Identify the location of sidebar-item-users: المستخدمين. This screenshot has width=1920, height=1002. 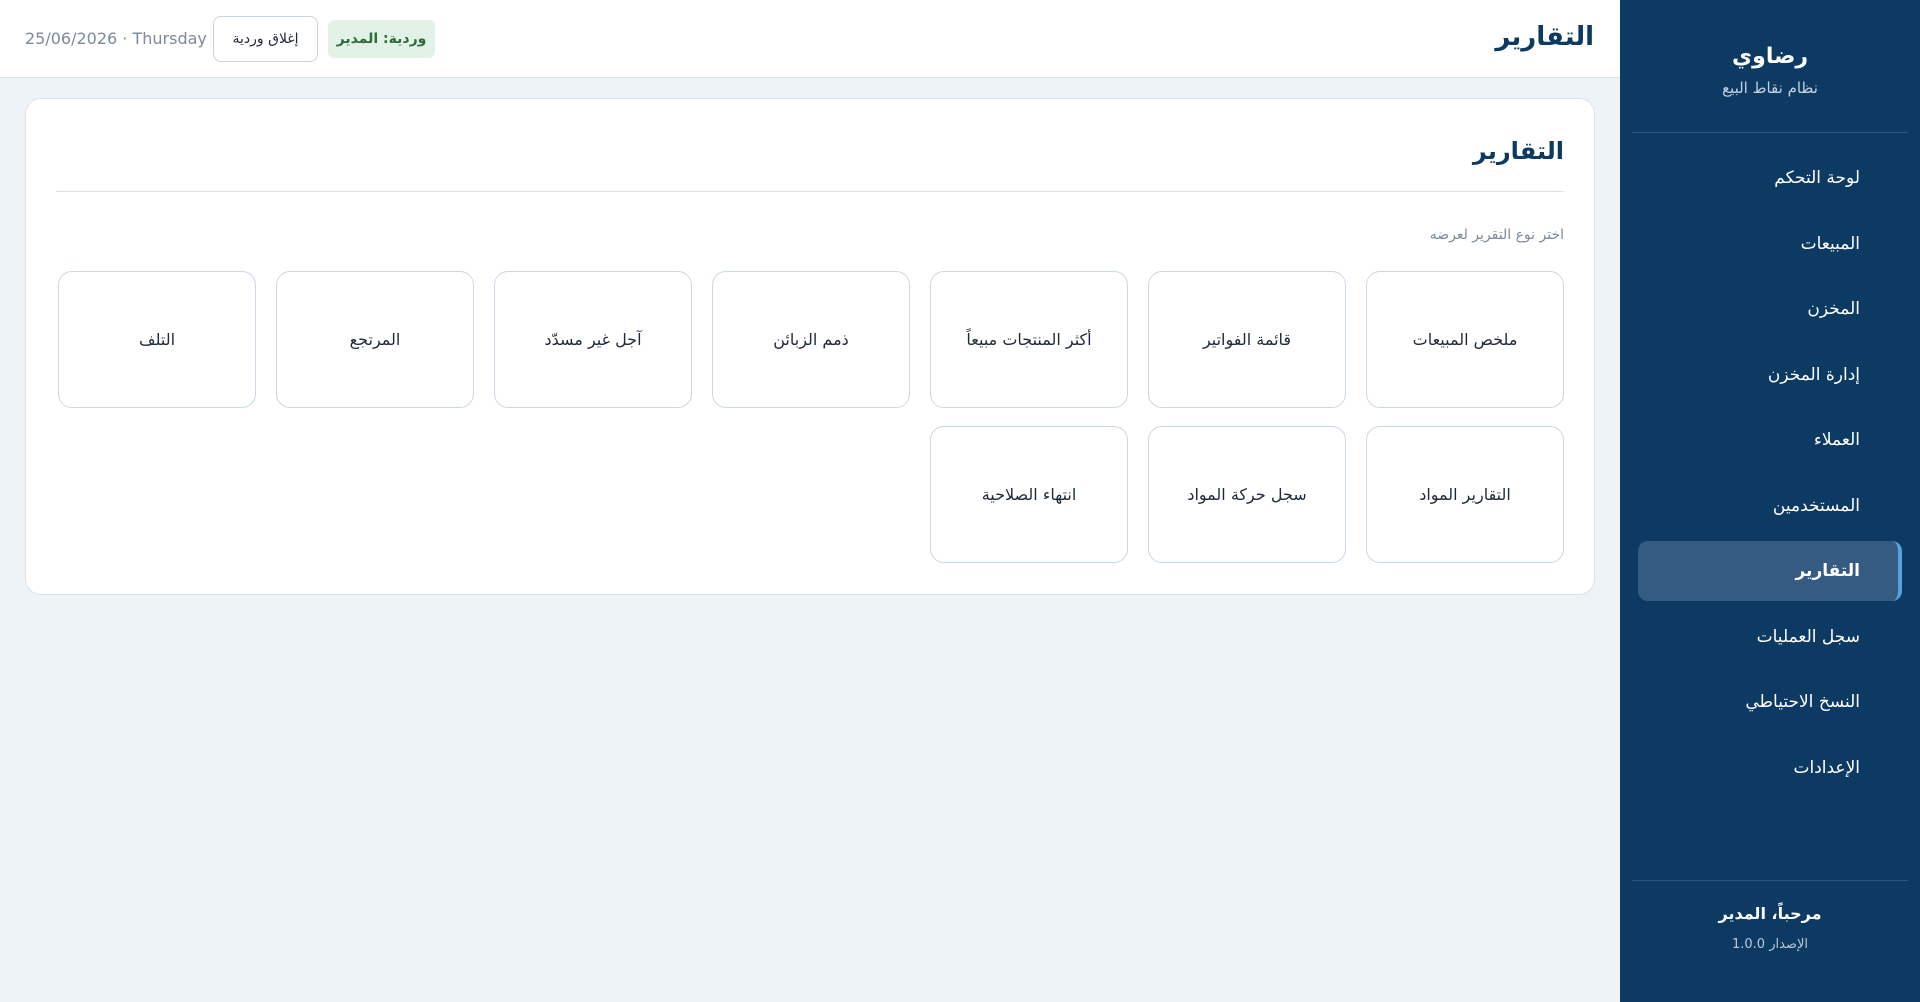
(1770, 506).